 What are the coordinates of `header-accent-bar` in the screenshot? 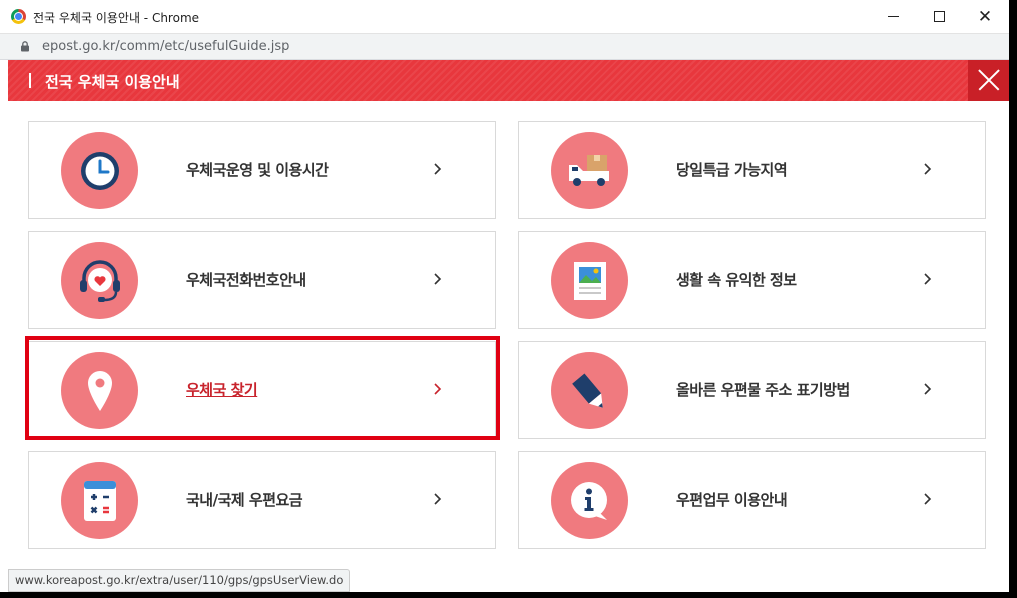 It's located at (30, 80).